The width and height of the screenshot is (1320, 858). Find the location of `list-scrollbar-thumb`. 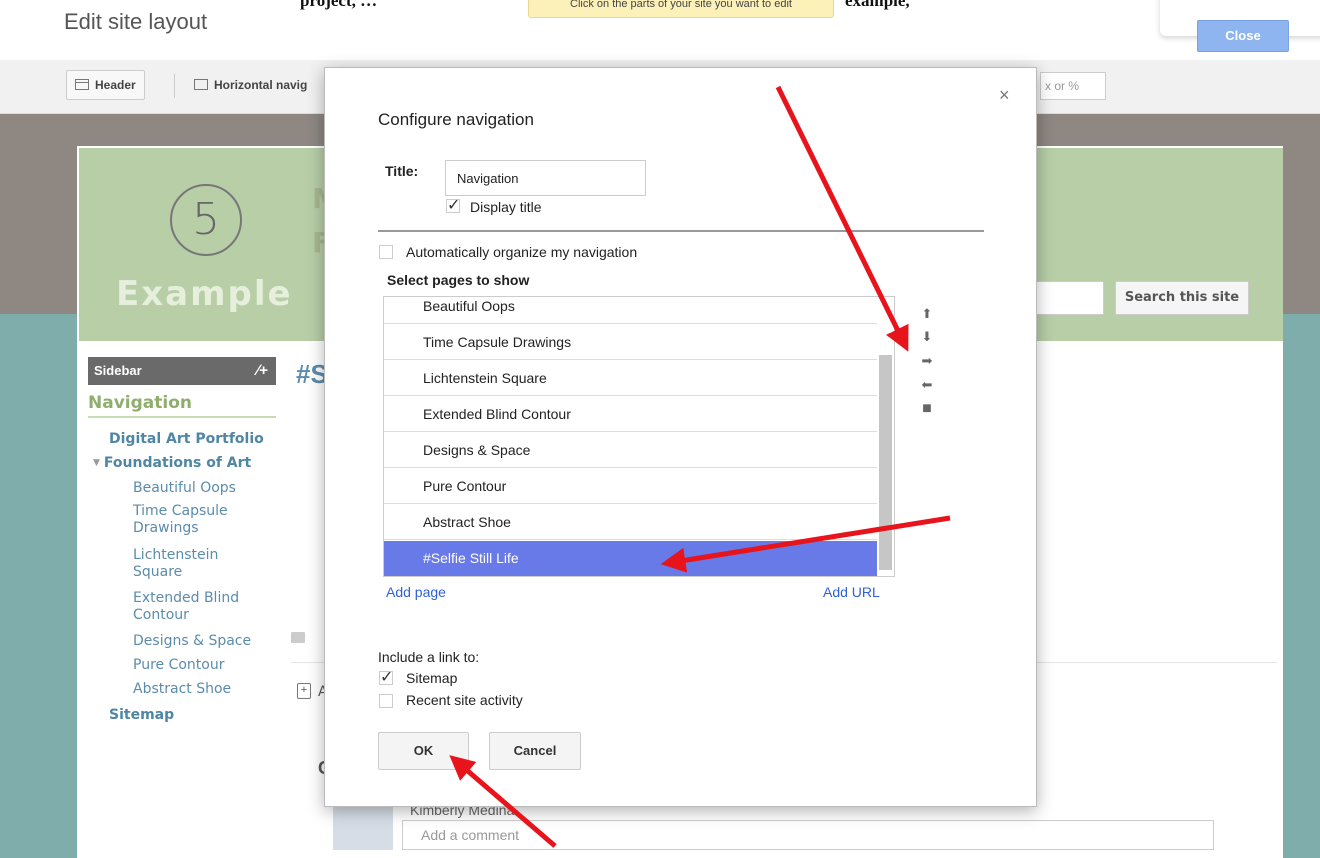

list-scrollbar-thumb is located at coordinates (885, 462).